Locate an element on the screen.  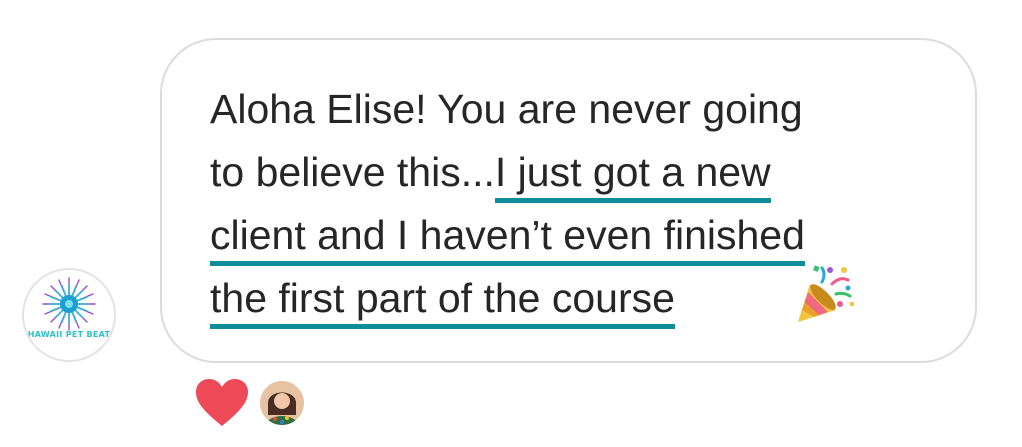
sender-avatar: HAWAII PET BEAT is located at coordinates (69, 315).